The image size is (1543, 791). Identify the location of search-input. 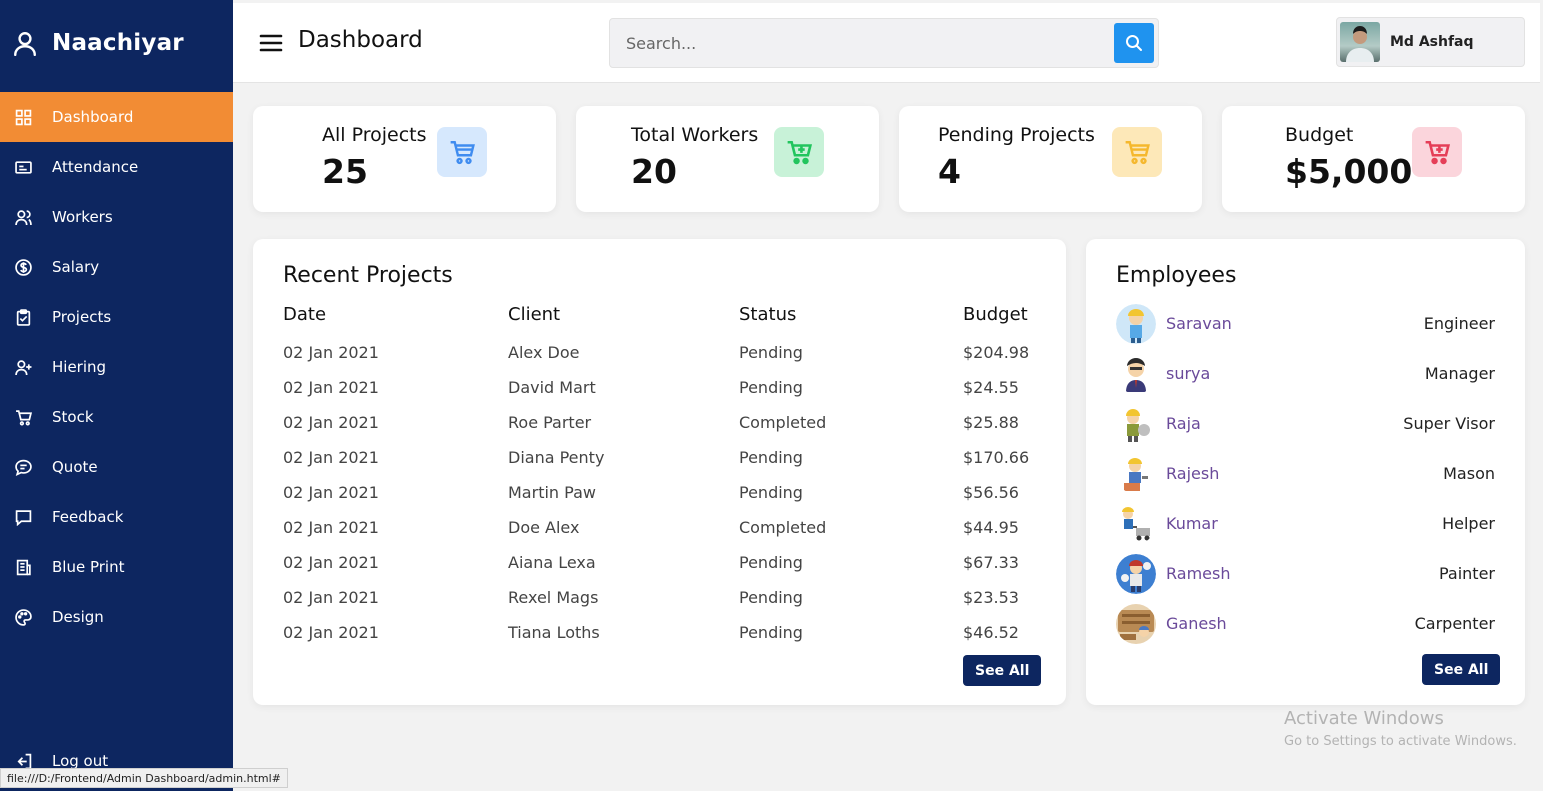
(860, 43).